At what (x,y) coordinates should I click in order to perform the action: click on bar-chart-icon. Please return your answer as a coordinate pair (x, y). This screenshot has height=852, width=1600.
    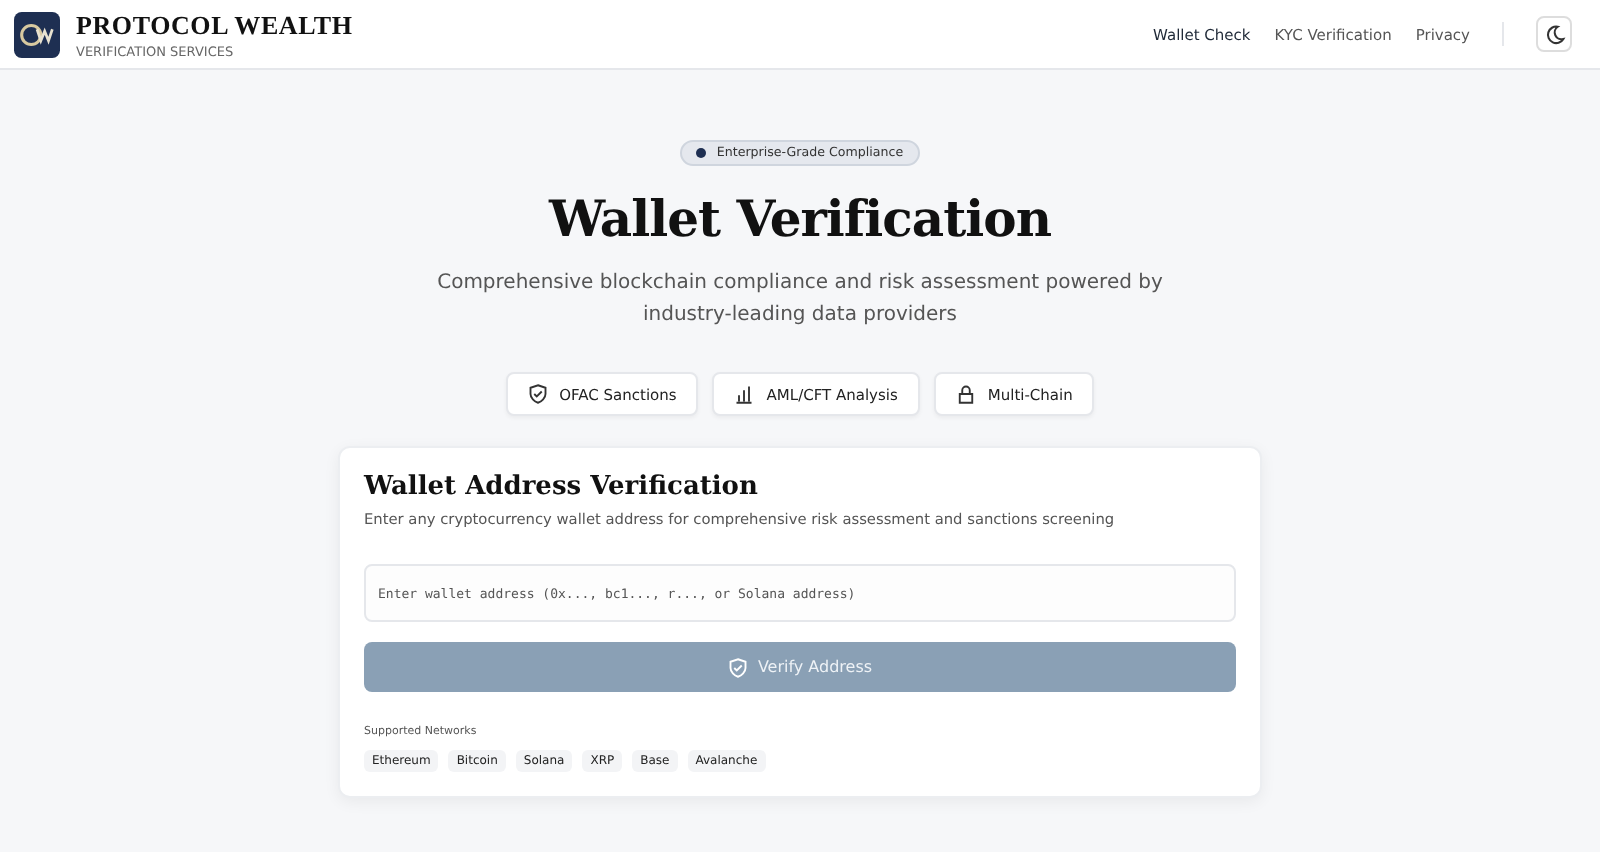
    Looking at the image, I should click on (744, 394).